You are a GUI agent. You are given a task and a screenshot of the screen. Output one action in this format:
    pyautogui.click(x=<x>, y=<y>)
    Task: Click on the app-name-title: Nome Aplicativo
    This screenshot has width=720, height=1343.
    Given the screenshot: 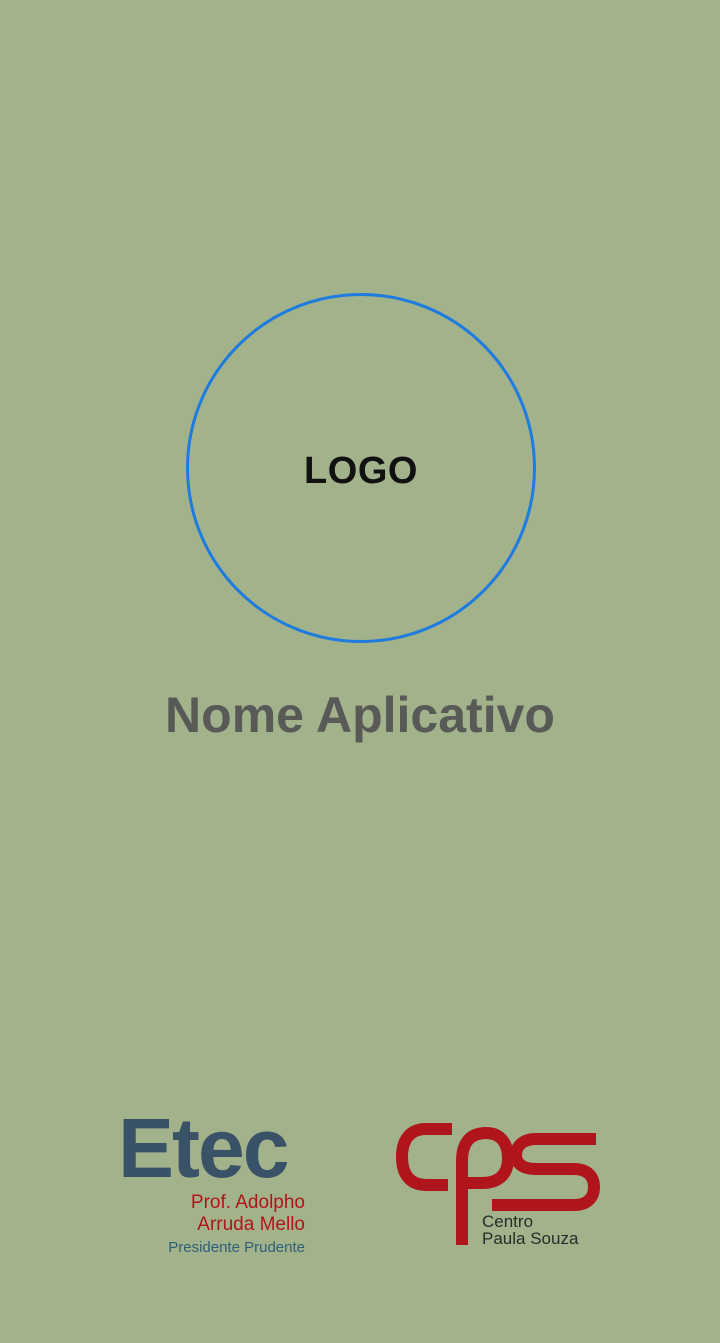 What is the action you would take?
    pyautogui.click(x=360, y=715)
    